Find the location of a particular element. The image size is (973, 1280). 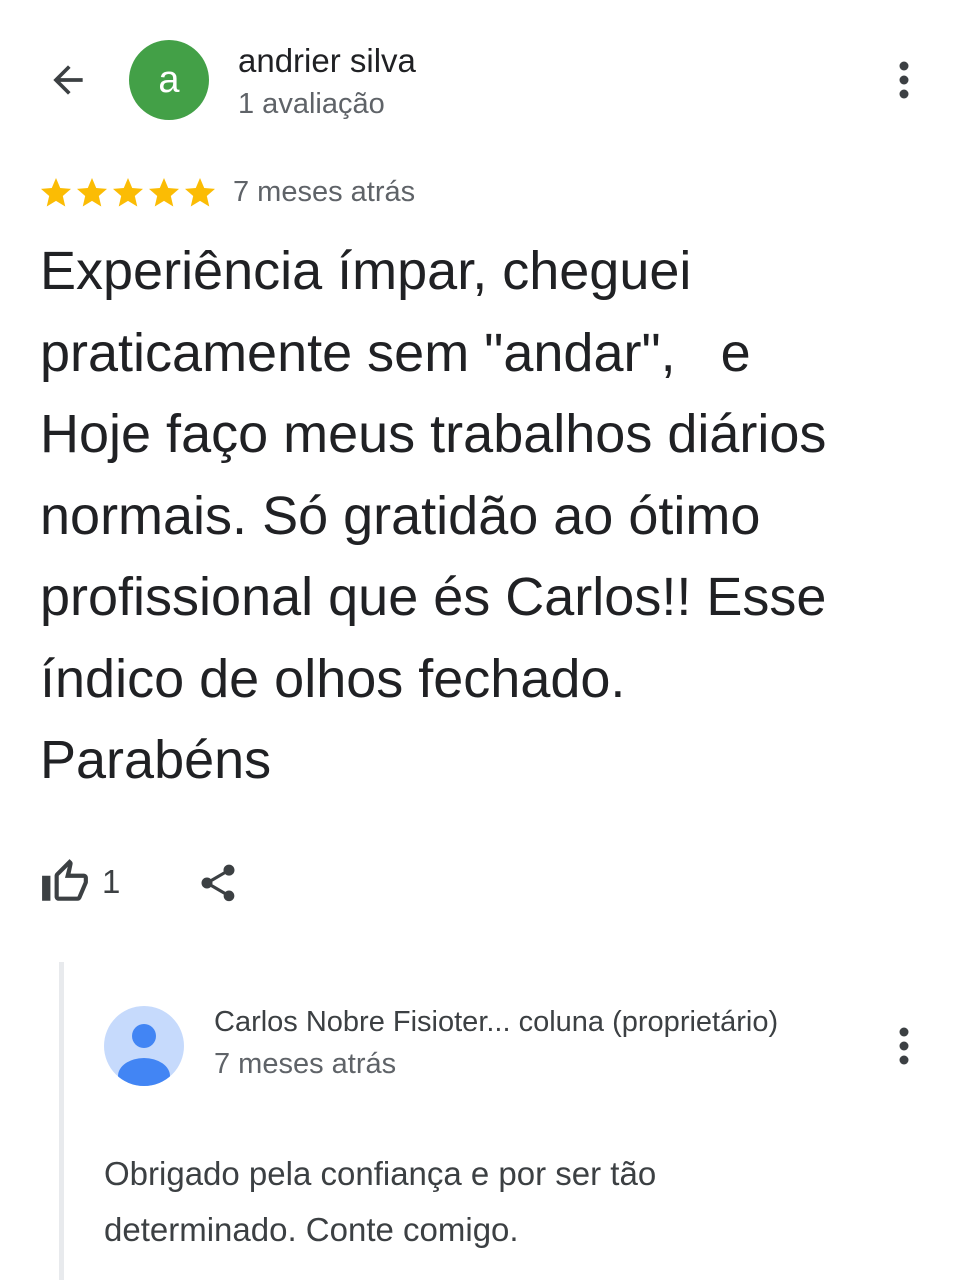

more-options-button is located at coordinates (904, 80).